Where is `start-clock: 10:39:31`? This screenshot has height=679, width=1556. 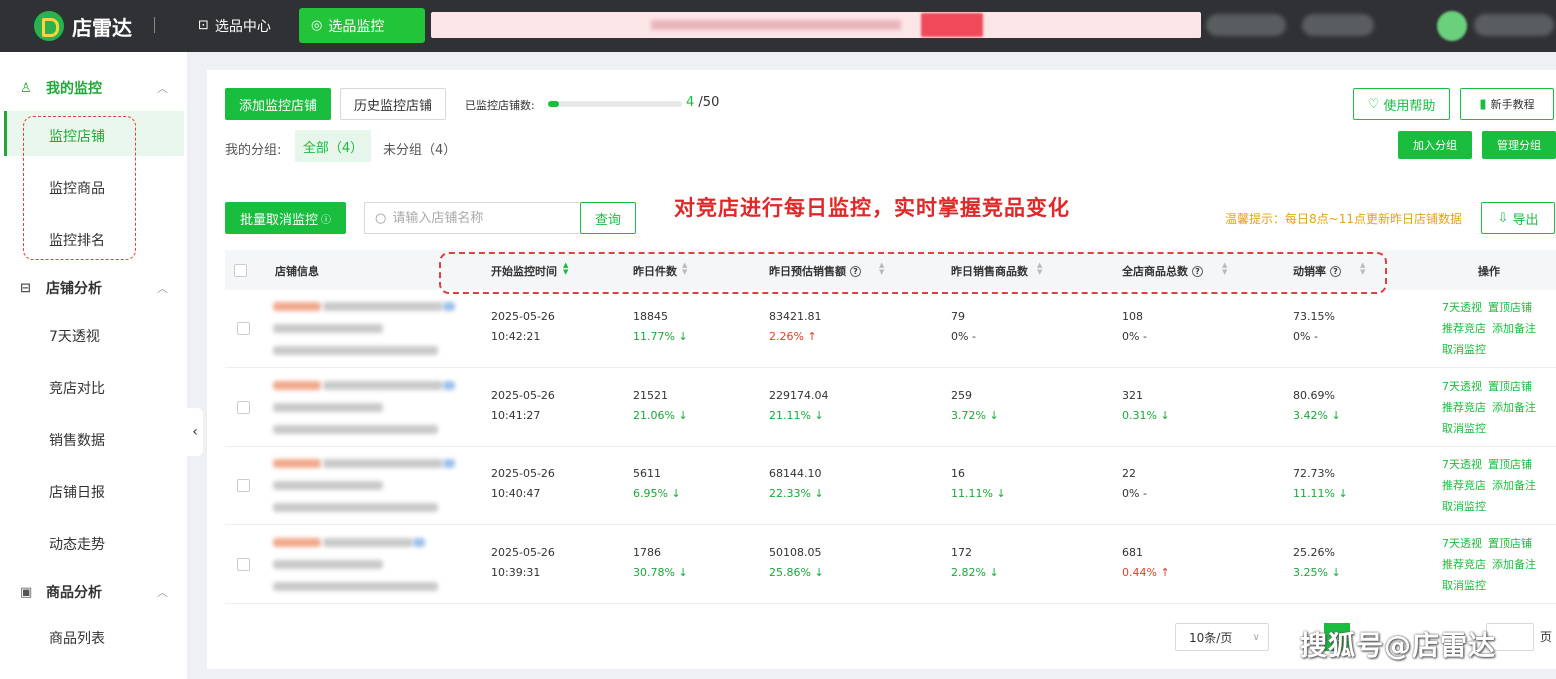 start-clock: 10:39:31 is located at coordinates (516, 572).